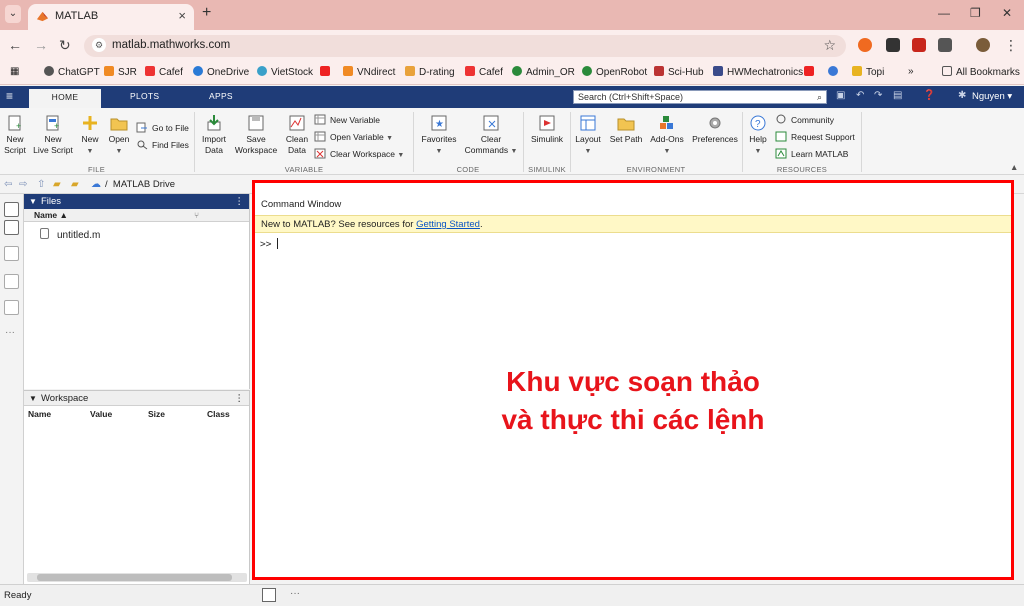 This screenshot has height=606, width=1024. I want to click on layout-toggle-icon: ▤, so click(897, 95).